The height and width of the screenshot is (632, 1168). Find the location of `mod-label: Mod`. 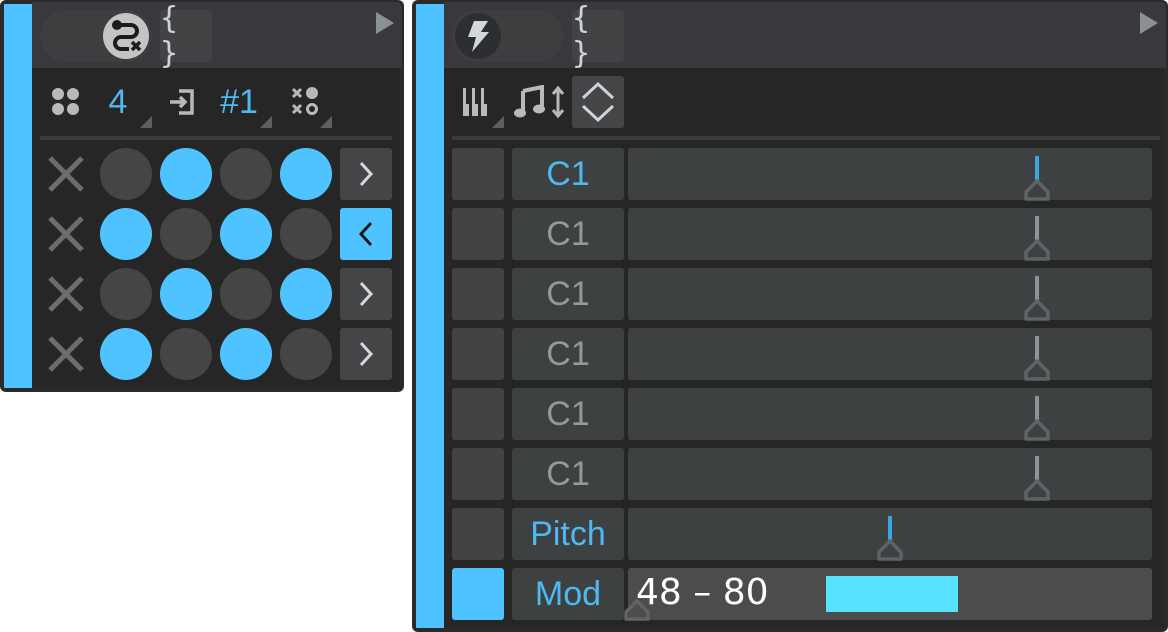

mod-label: Mod is located at coordinates (568, 594).